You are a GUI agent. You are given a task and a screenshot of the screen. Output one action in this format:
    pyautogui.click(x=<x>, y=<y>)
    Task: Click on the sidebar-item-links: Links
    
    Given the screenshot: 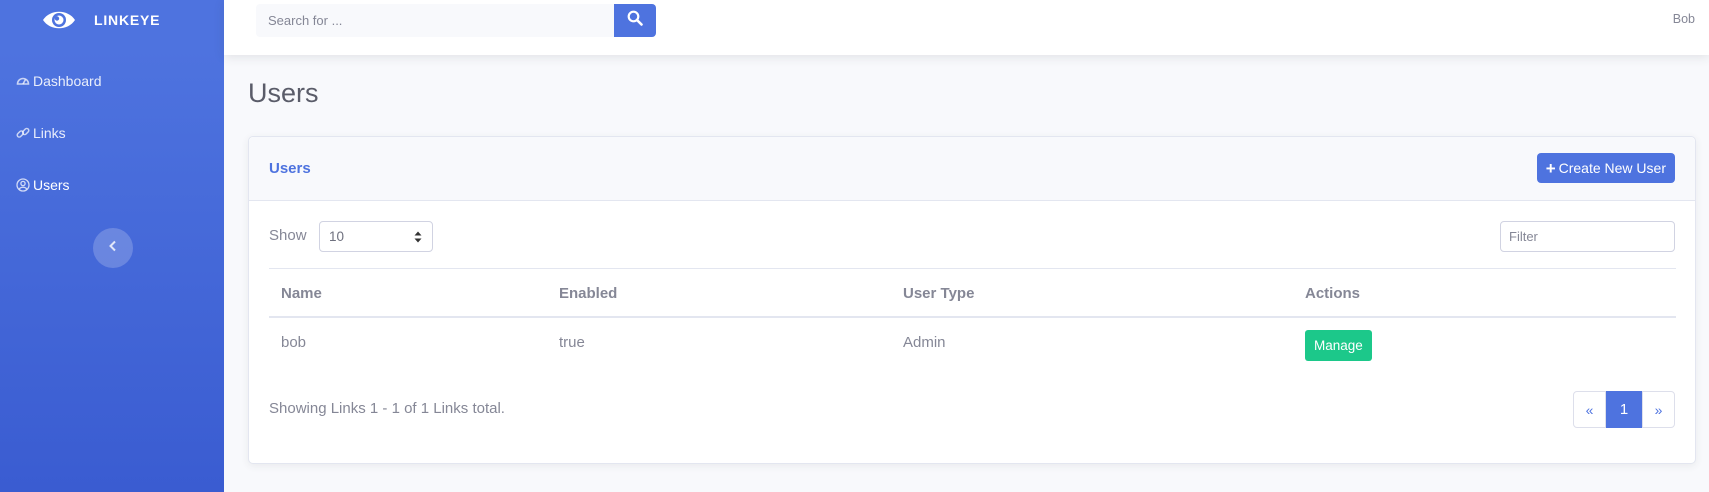 What is the action you would take?
    pyautogui.click(x=41, y=133)
    